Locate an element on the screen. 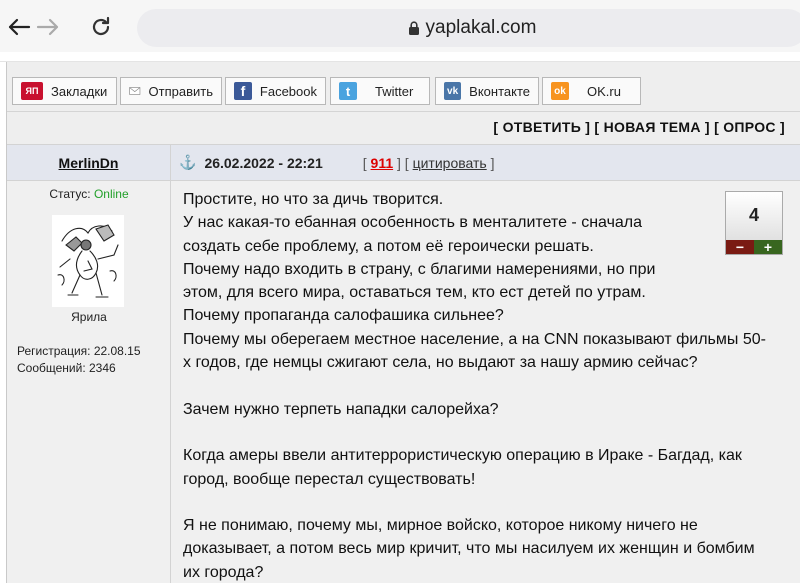 The image size is (800, 583). back-button is located at coordinates (19, 27).